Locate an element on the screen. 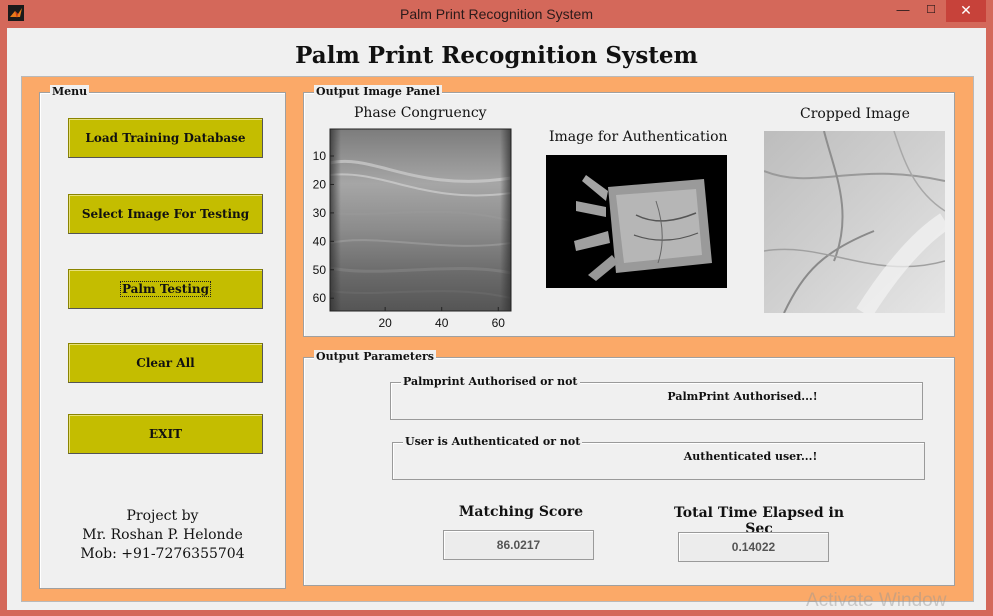 This screenshot has width=993, height=616. y-tick-label: 40 is located at coordinates (320, 241).